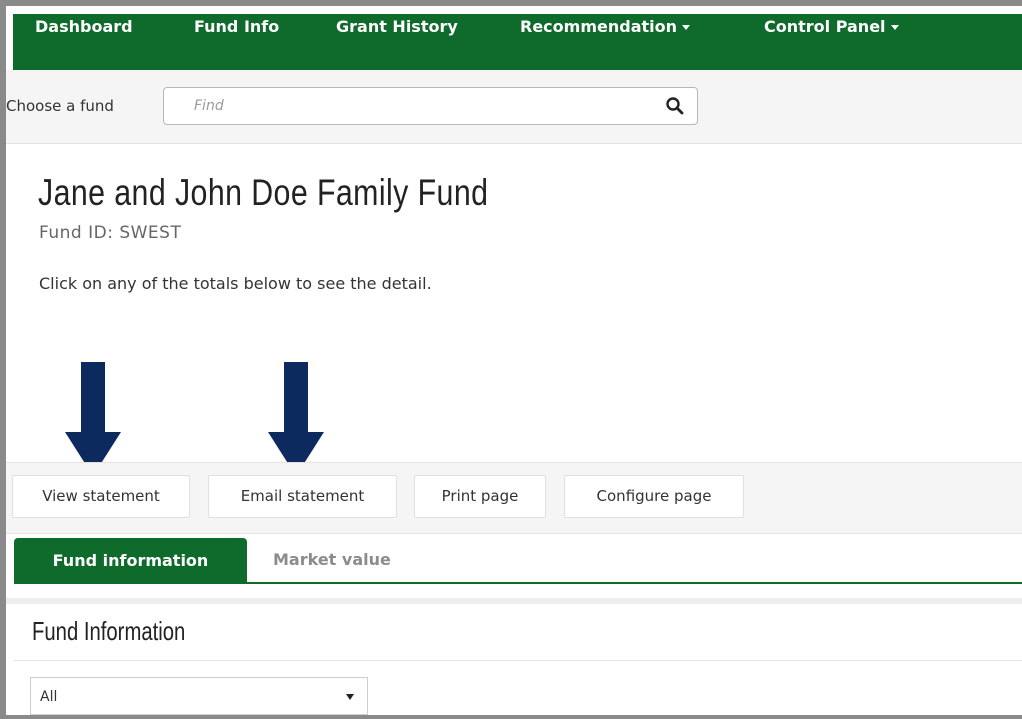 This screenshot has width=1022, height=719. What do you see at coordinates (518, 660) in the screenshot?
I see `section-divider` at bounding box center [518, 660].